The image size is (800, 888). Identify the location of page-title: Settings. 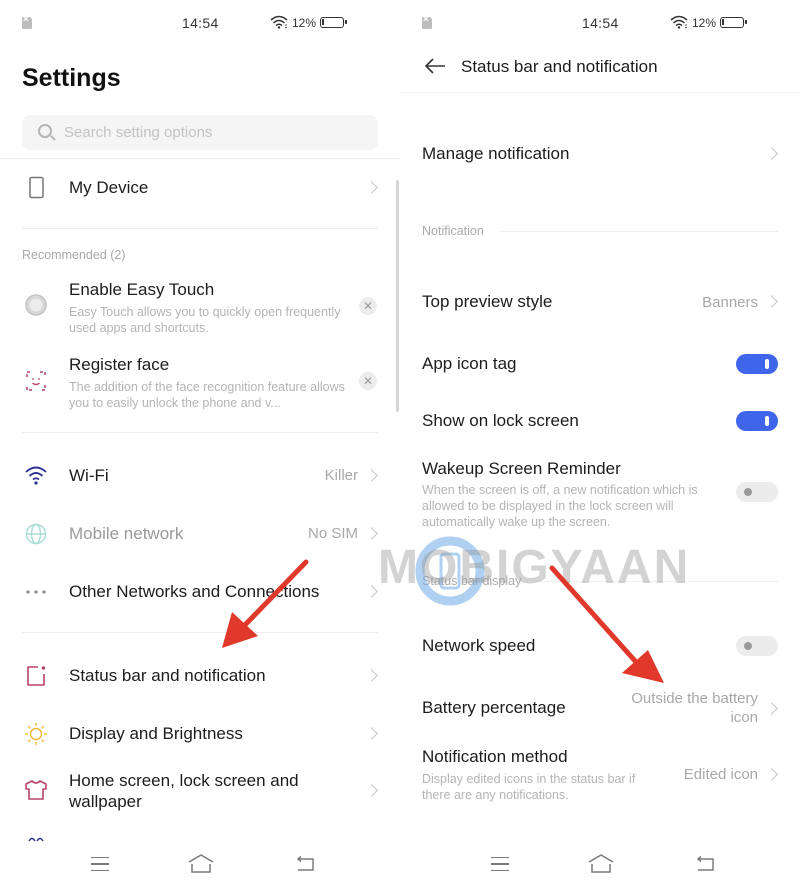
(71, 78).